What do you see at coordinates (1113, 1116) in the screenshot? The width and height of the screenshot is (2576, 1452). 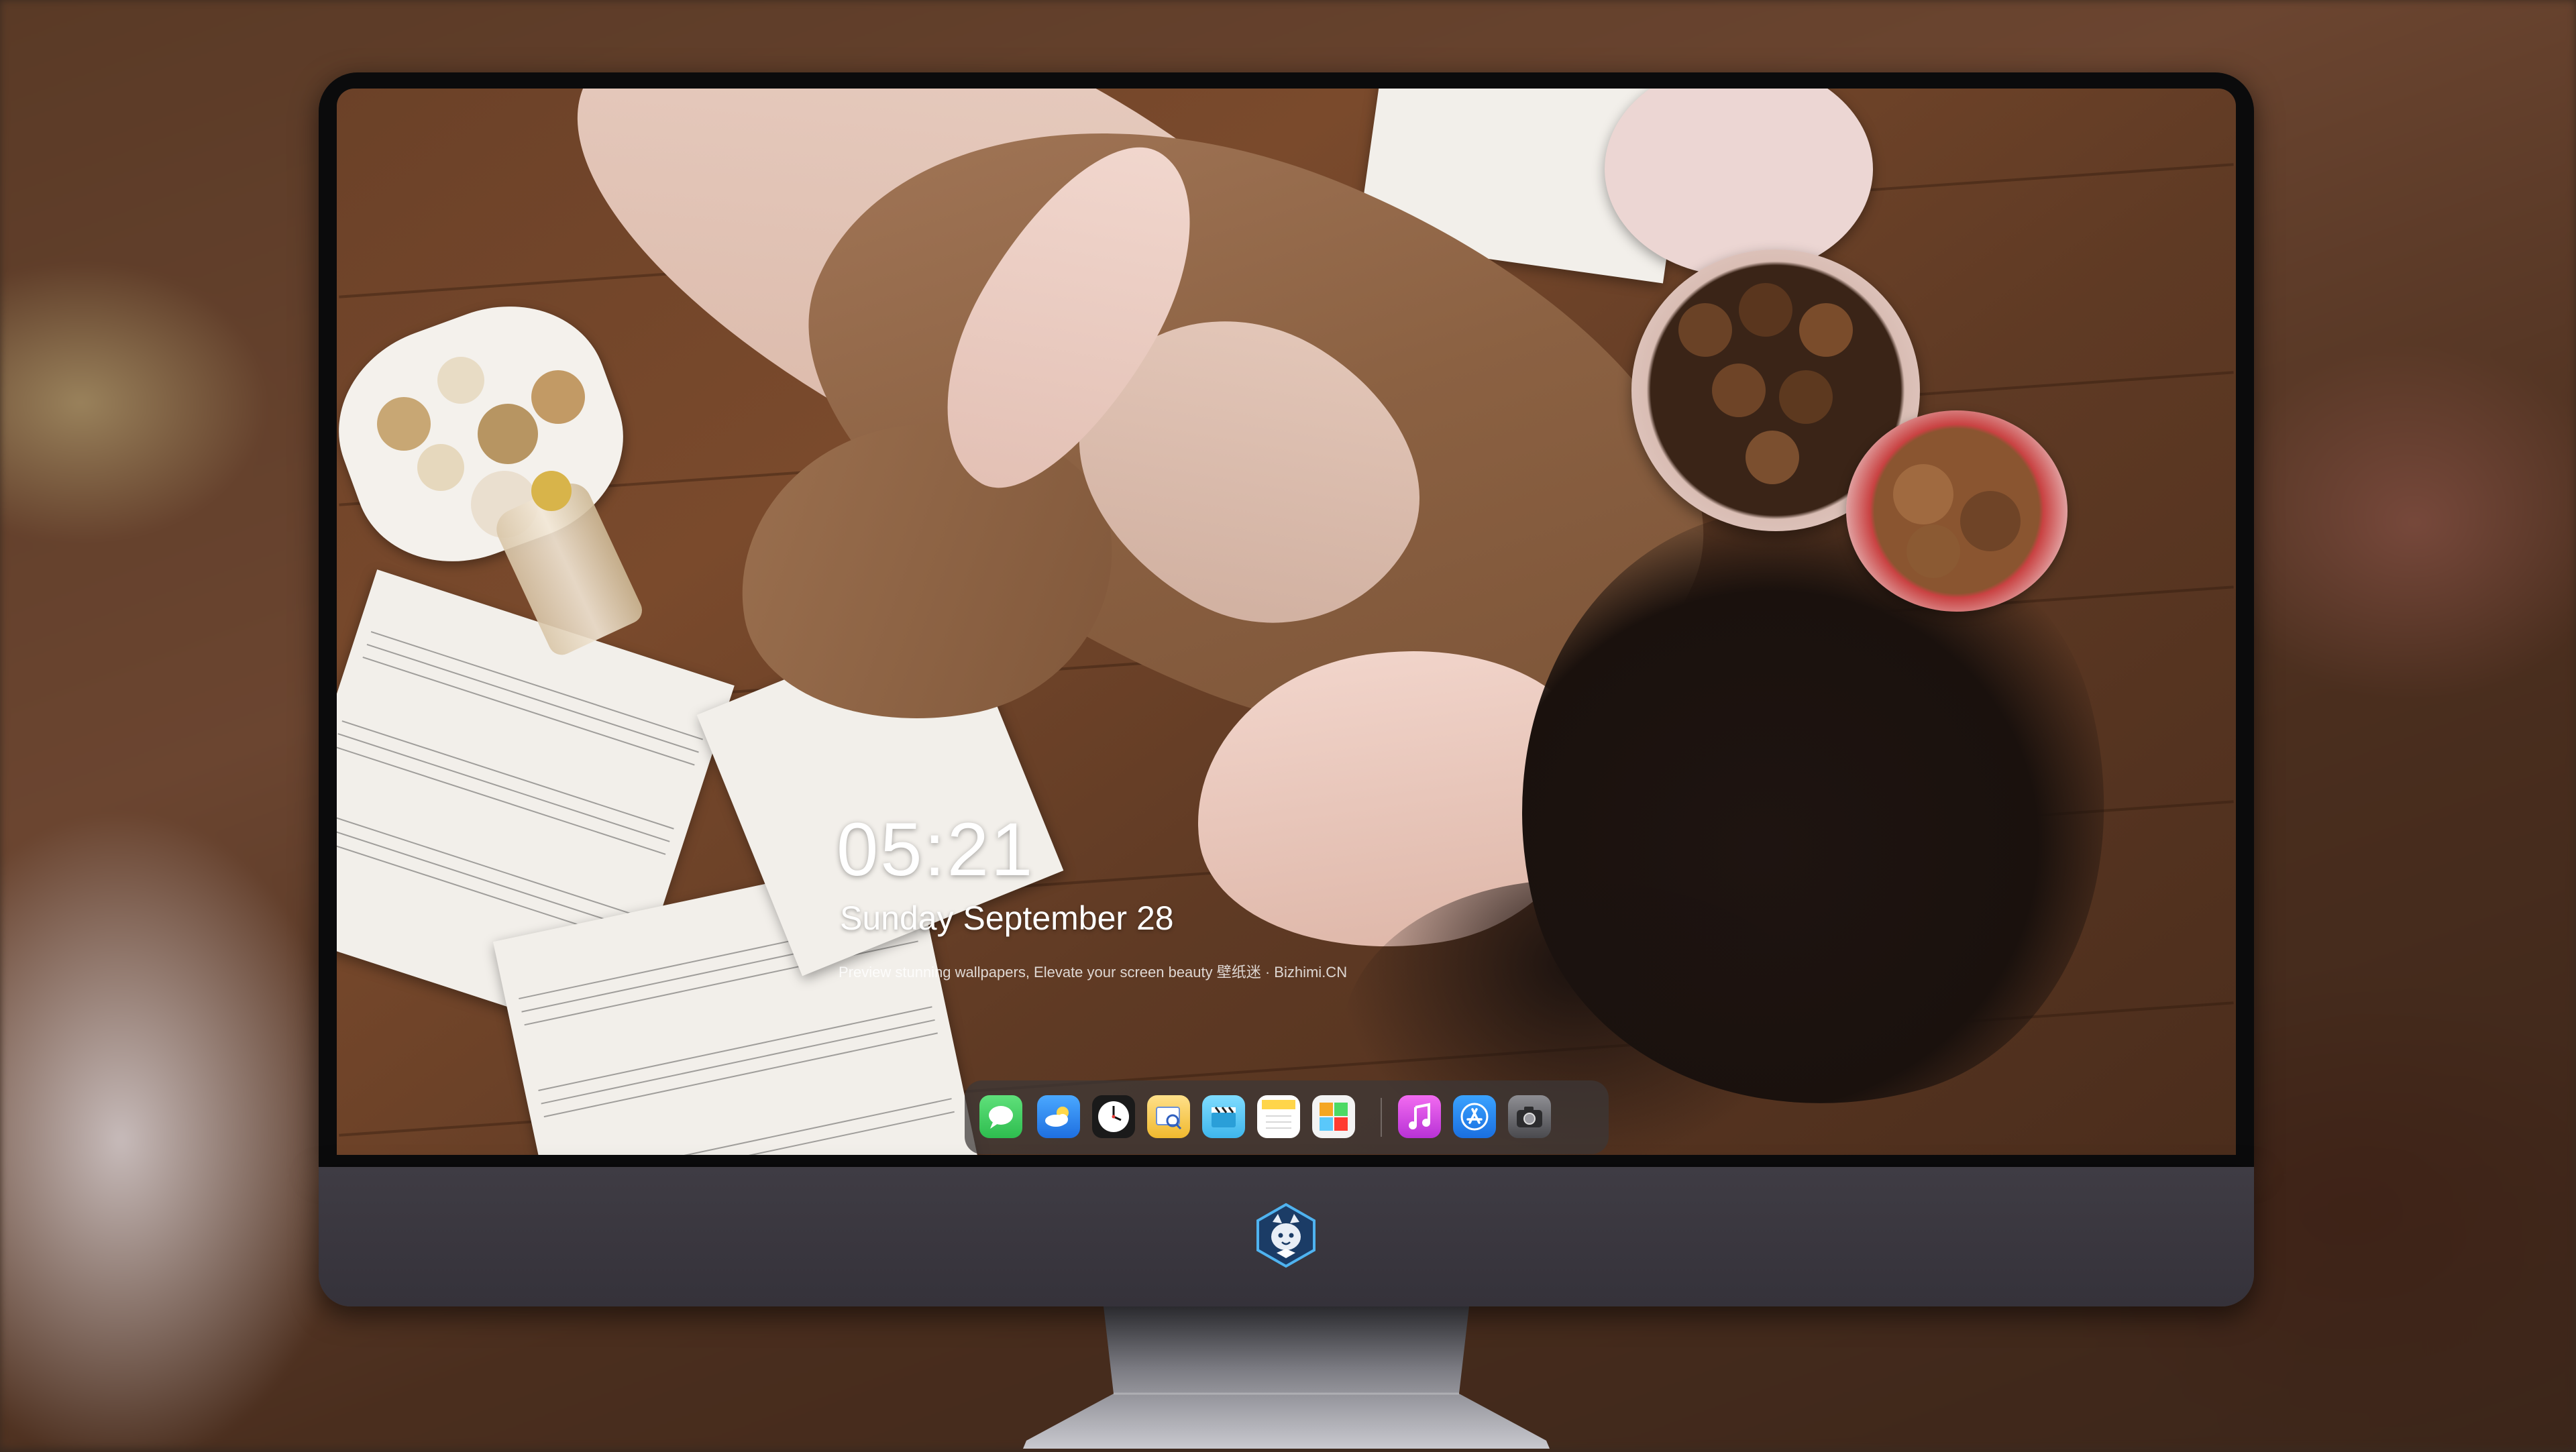 I see `clock-icon` at bounding box center [1113, 1116].